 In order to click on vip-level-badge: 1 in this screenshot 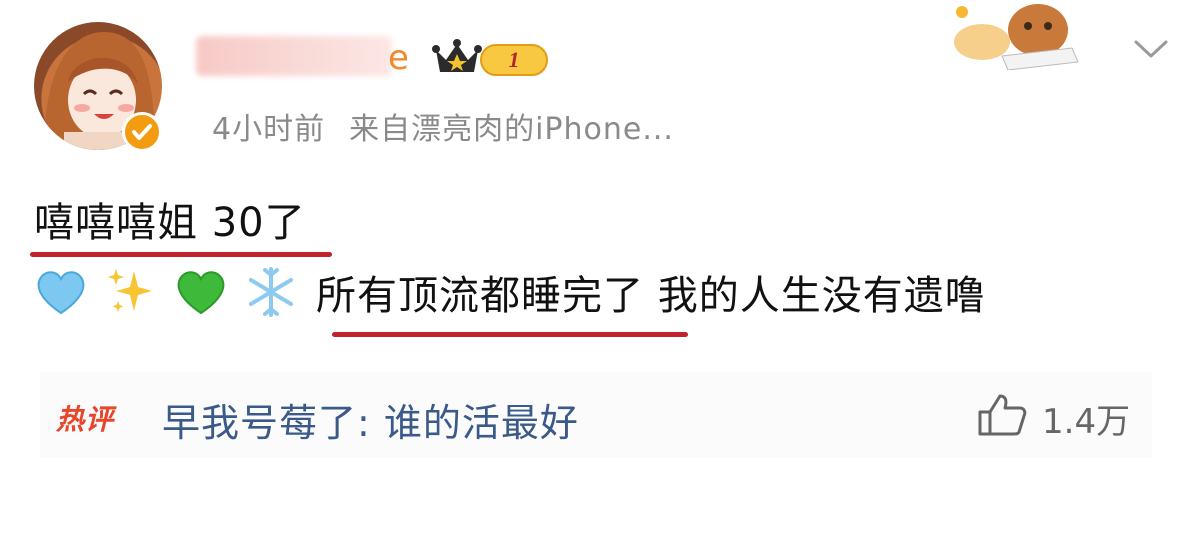, I will do `click(514, 60)`.